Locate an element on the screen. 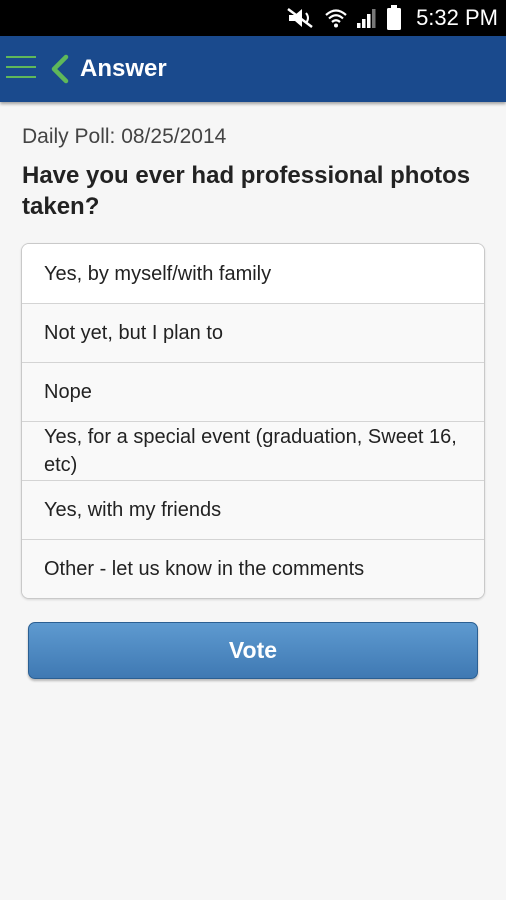 Image resolution: width=506 pixels, height=900 pixels. poll-option: Yes, by myself/with family is located at coordinates (253, 273).